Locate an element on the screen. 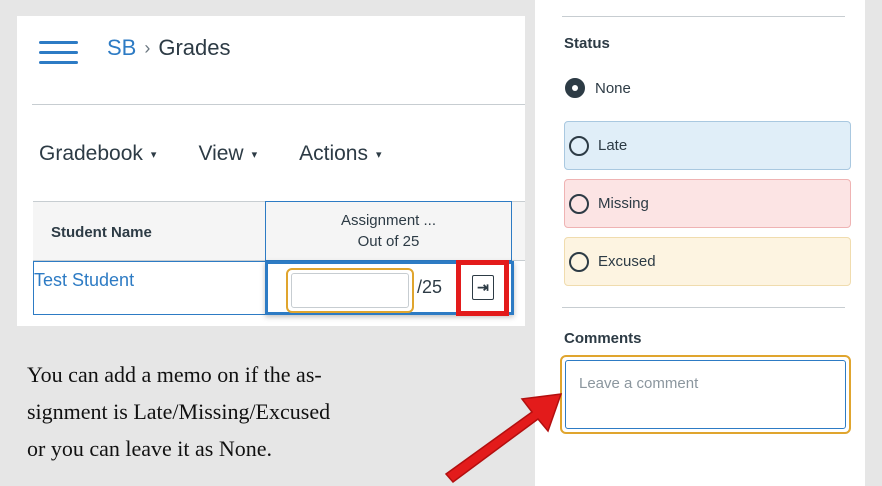  comment-textarea: Leave a comment is located at coordinates (705, 394).